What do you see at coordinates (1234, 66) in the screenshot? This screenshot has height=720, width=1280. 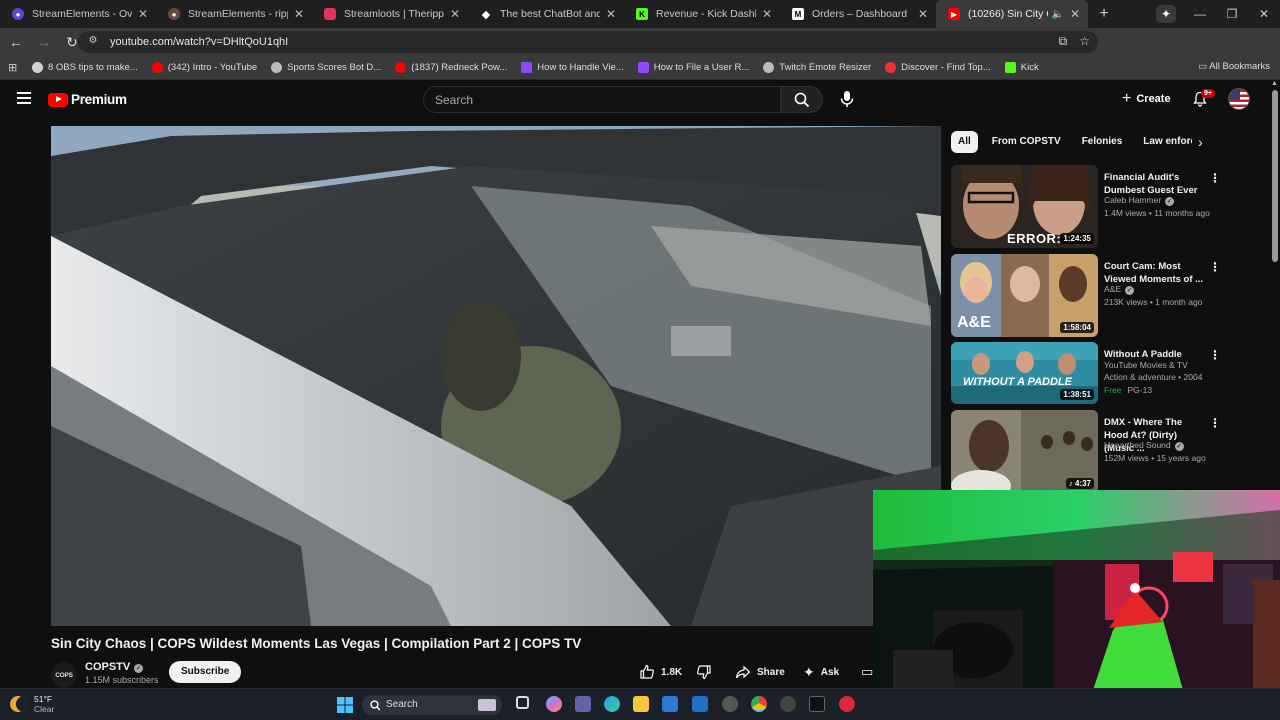 I see `all-bookmarks-button: ▭ All Bookmarks` at bounding box center [1234, 66].